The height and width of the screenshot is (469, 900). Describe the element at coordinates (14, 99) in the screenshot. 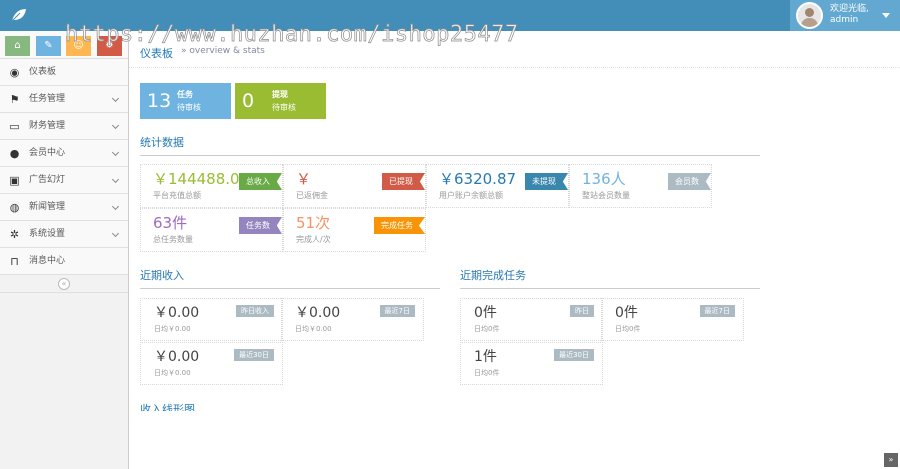

I see `flag-icon: ⚑` at that location.